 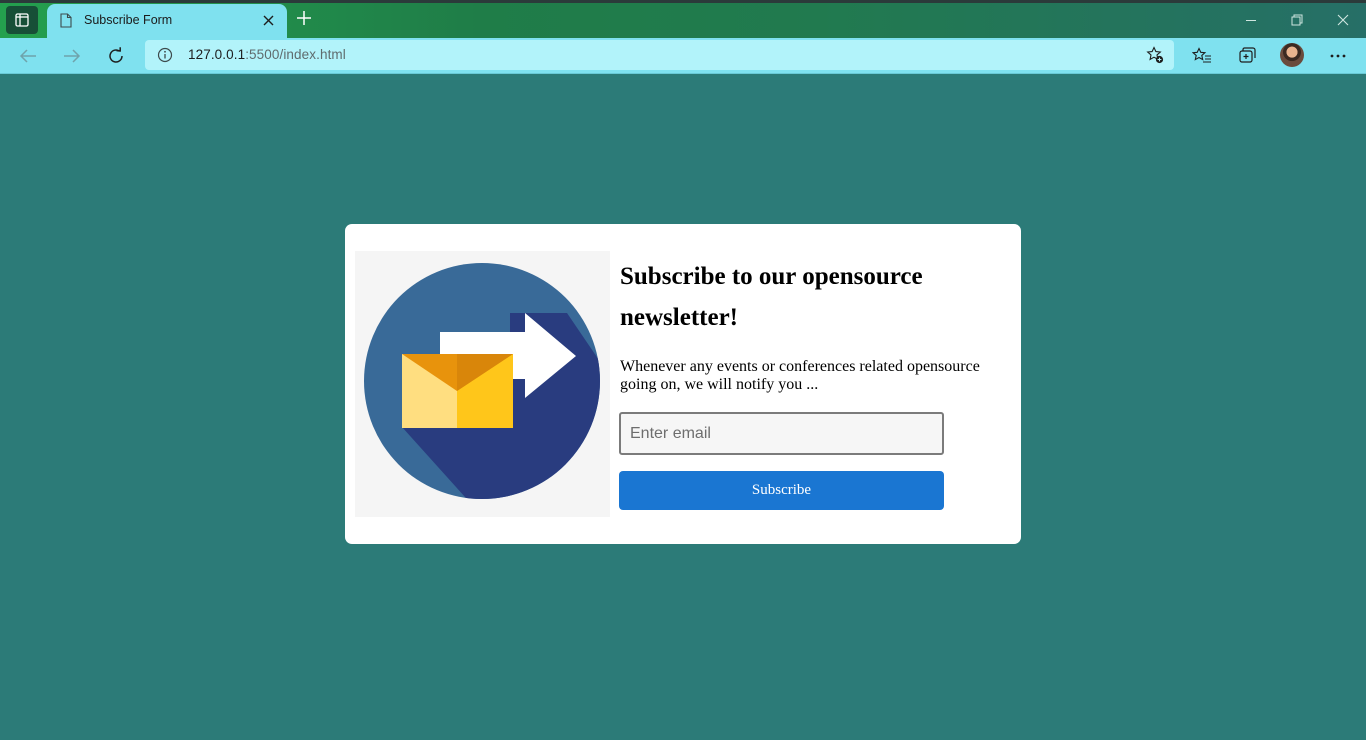 I want to click on newsletter-illustration, so click(x=482, y=384).